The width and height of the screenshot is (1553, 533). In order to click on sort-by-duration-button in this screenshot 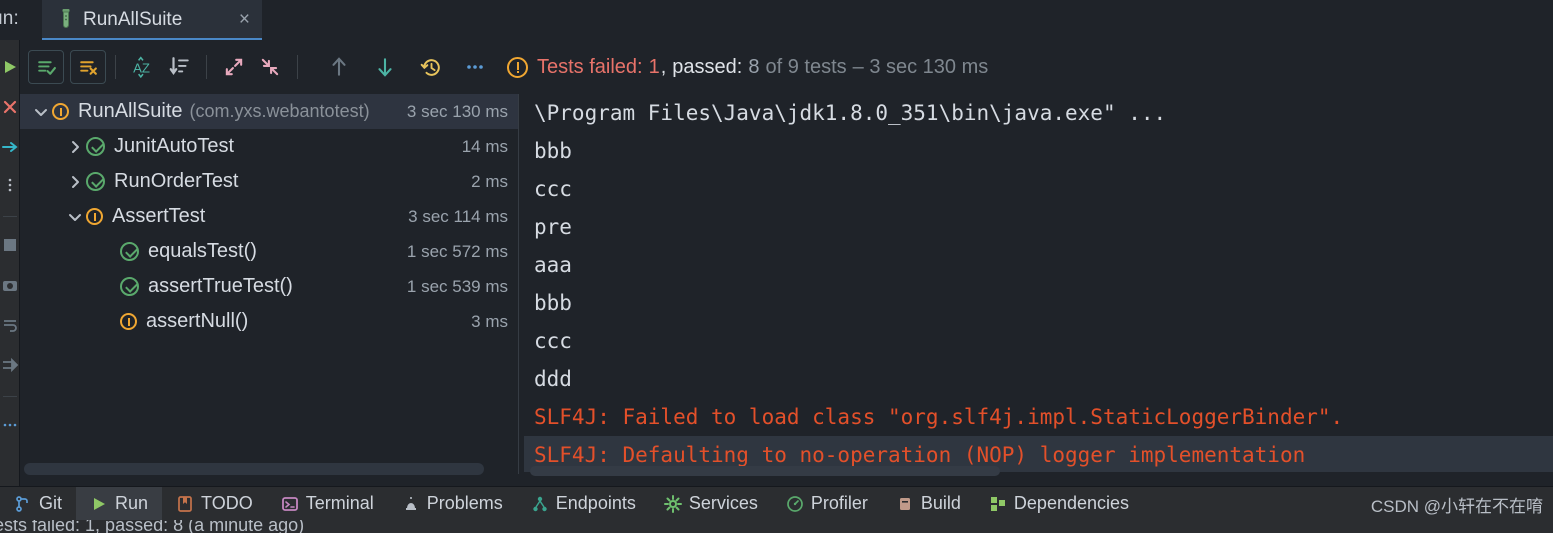, I will do `click(179, 67)`.